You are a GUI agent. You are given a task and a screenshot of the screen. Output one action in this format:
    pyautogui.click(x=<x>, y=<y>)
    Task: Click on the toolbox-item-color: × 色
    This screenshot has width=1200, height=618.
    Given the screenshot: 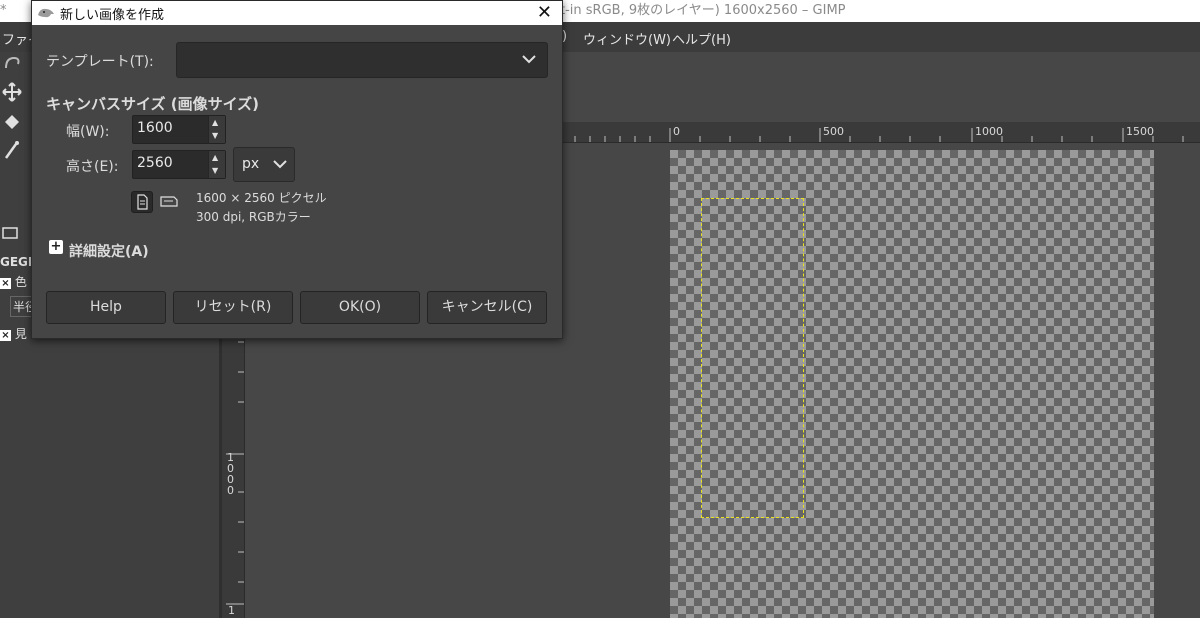 What is the action you would take?
    pyautogui.click(x=13, y=281)
    